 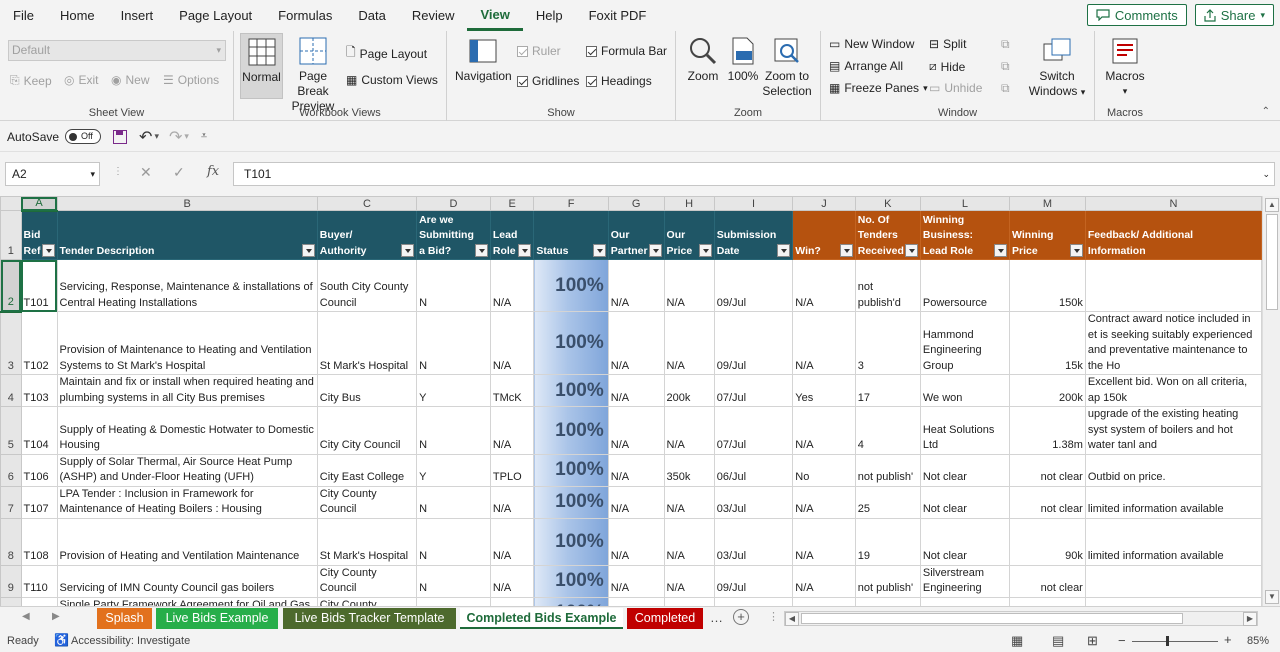 I want to click on column-header: J, so click(x=824, y=203).